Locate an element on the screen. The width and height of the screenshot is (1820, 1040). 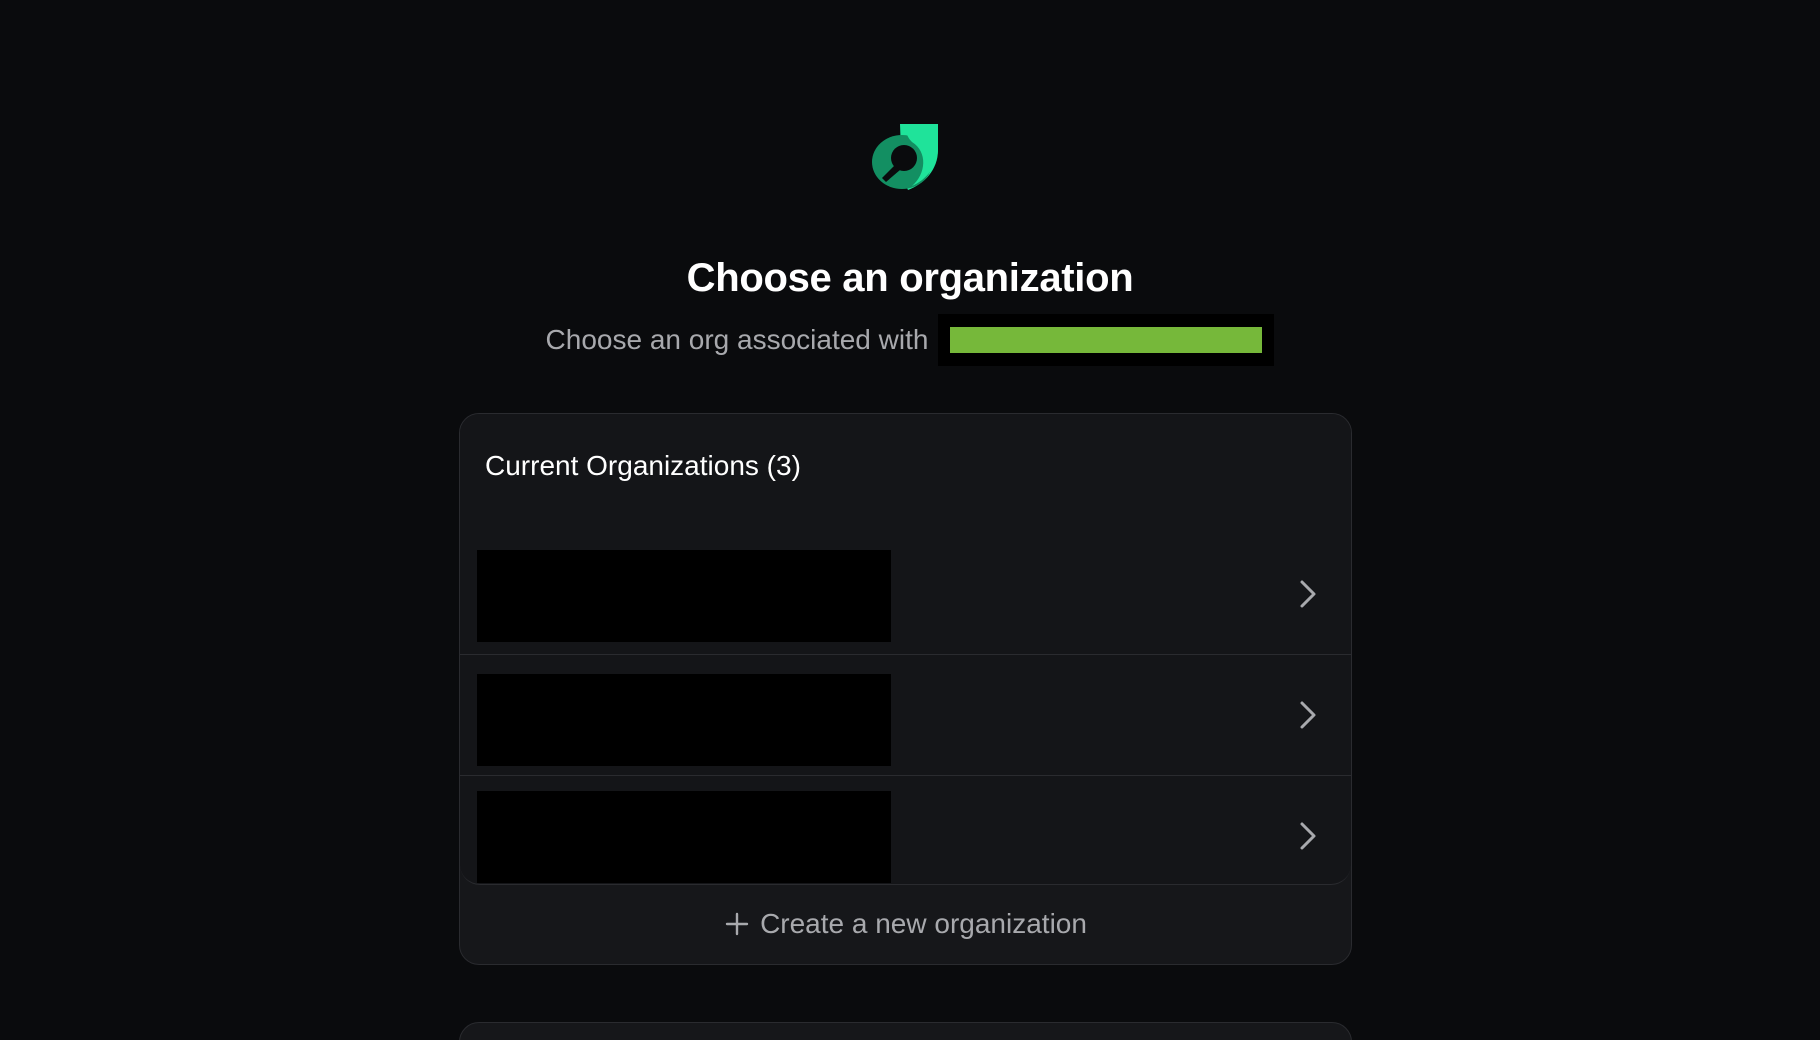
organizations-heading: Current Organizations (3) is located at coordinates (643, 465).